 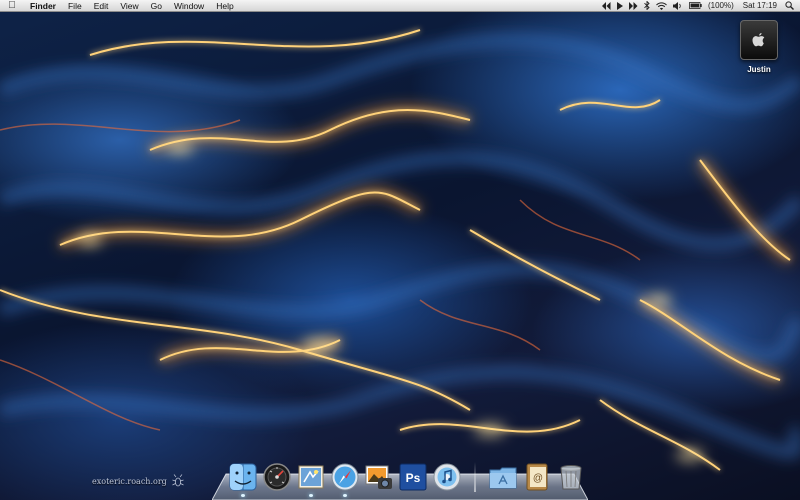 I want to click on dock: Ps @, so click(x=407, y=477).